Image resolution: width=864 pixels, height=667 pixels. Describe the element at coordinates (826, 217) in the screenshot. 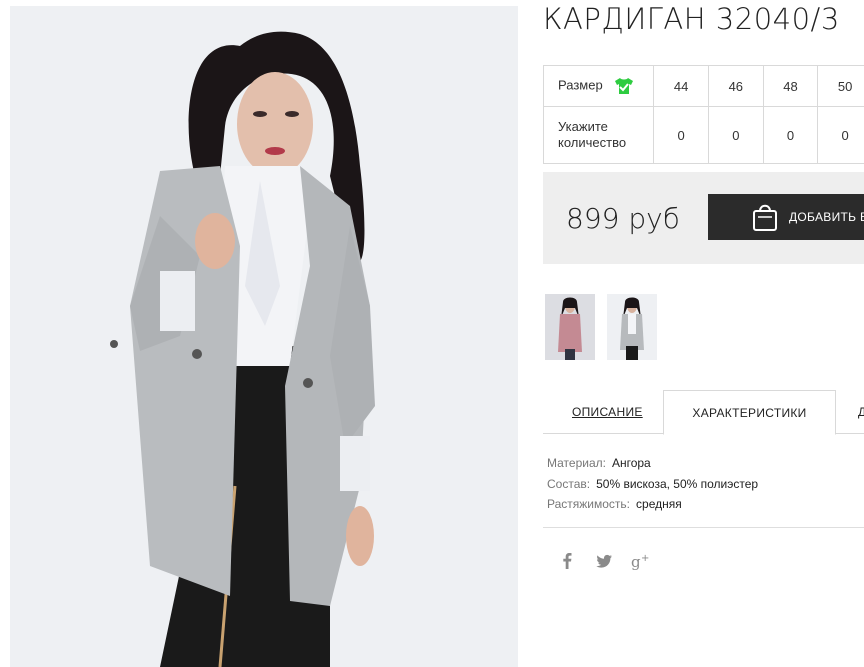

I see `add-to-cart-label: ДОБАВИТЬ В` at that location.